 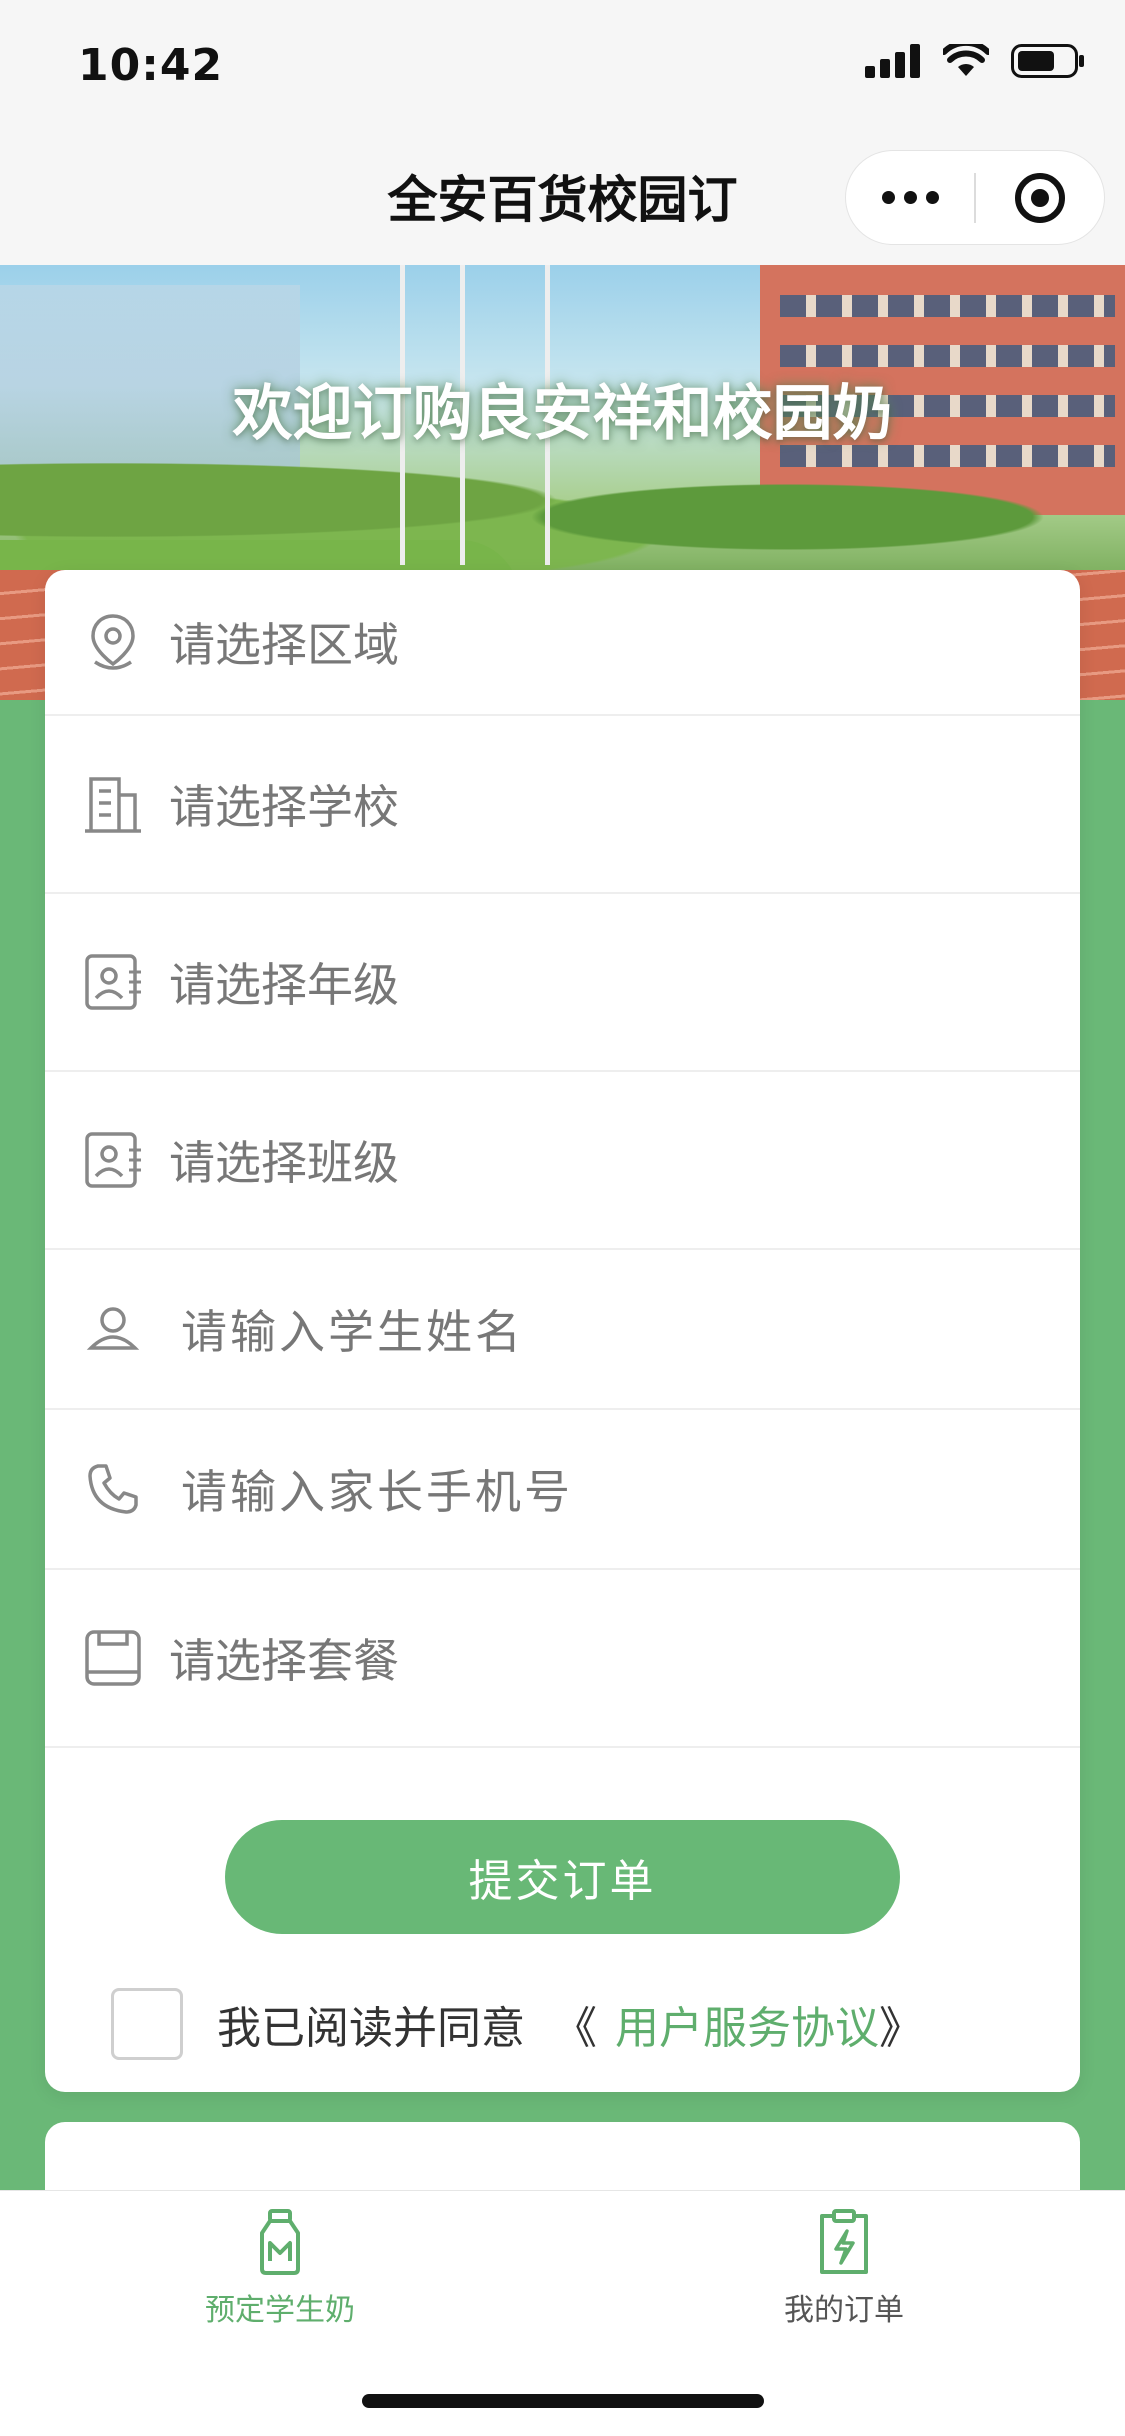 I want to click on school-select: 请选择学校, so click(x=562, y=805).